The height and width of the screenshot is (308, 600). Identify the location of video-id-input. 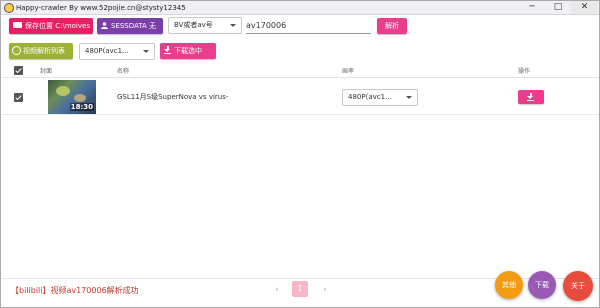
(308, 25).